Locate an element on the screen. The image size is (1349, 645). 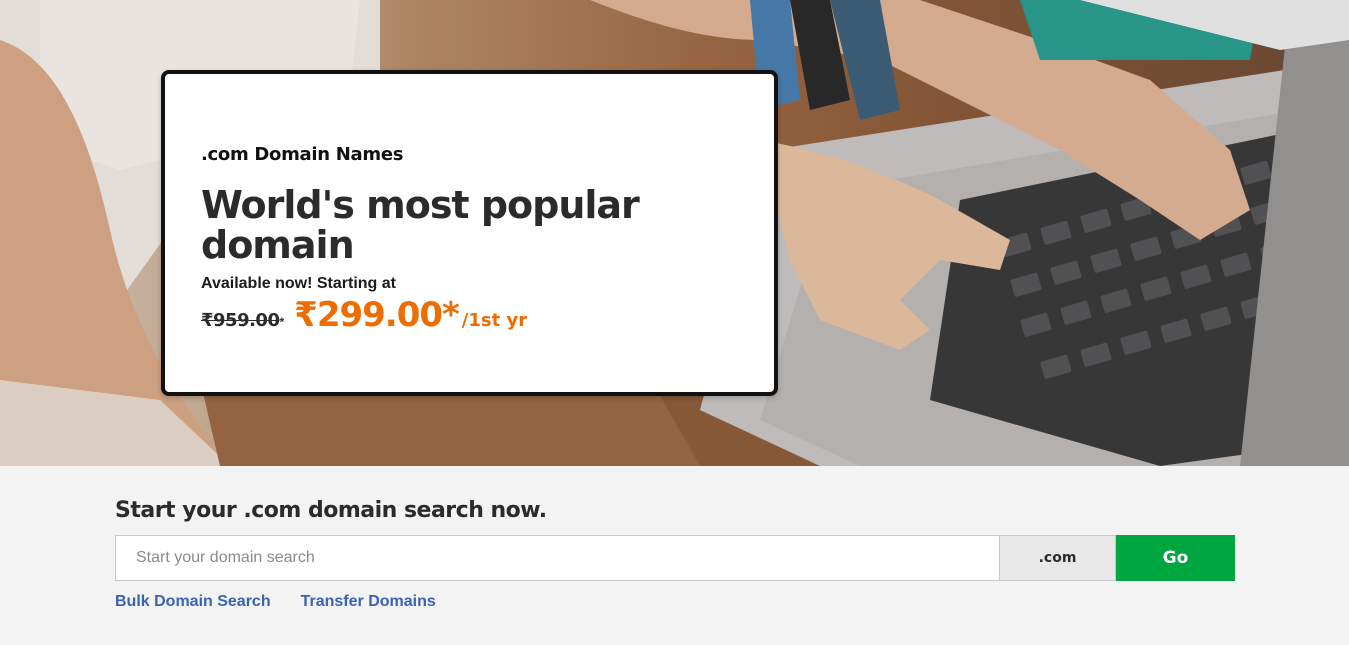
search-links: Bulk Domain Search Transfer Domains is located at coordinates (275, 602).